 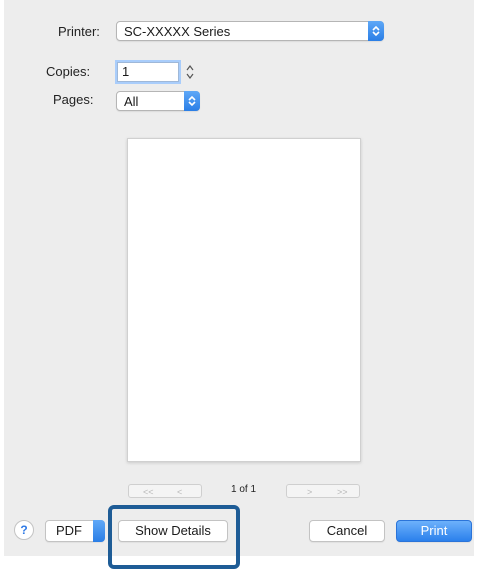 I want to click on prev-page-button: << <, so click(x=165, y=491).